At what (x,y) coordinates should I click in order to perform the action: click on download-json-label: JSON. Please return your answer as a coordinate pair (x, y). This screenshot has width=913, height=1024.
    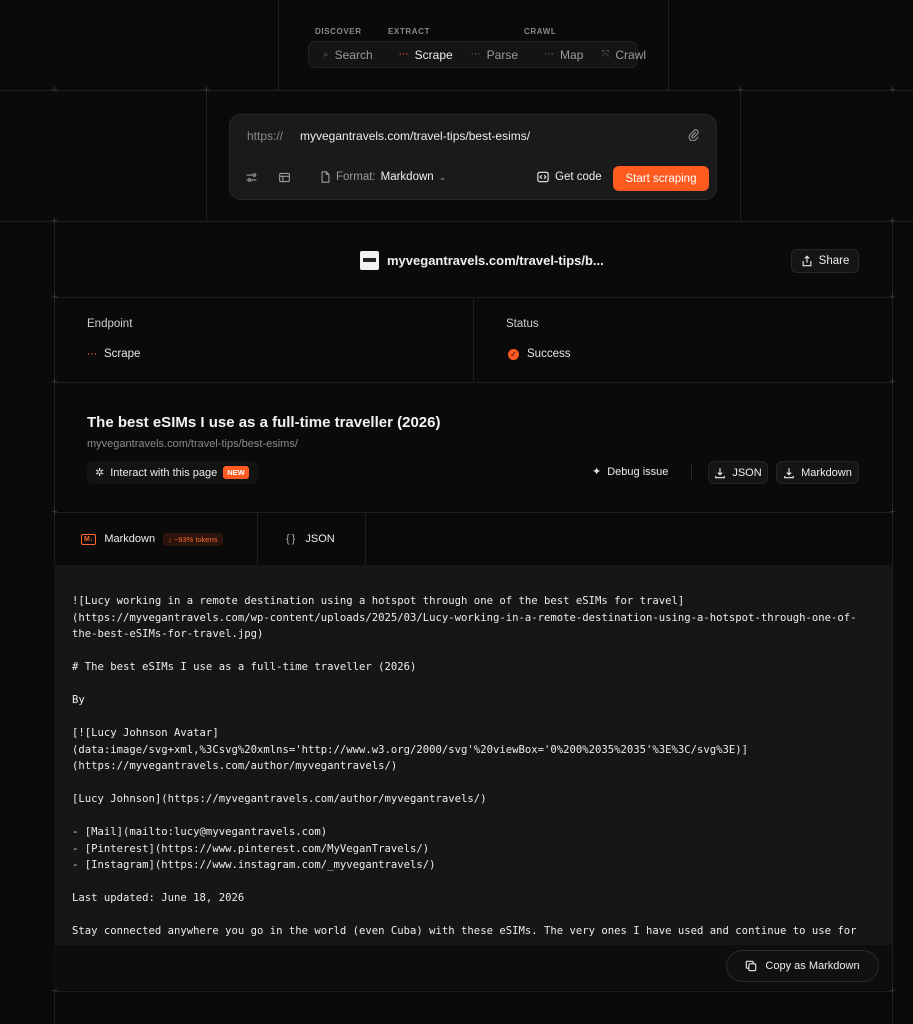
    Looking at the image, I should click on (747, 472).